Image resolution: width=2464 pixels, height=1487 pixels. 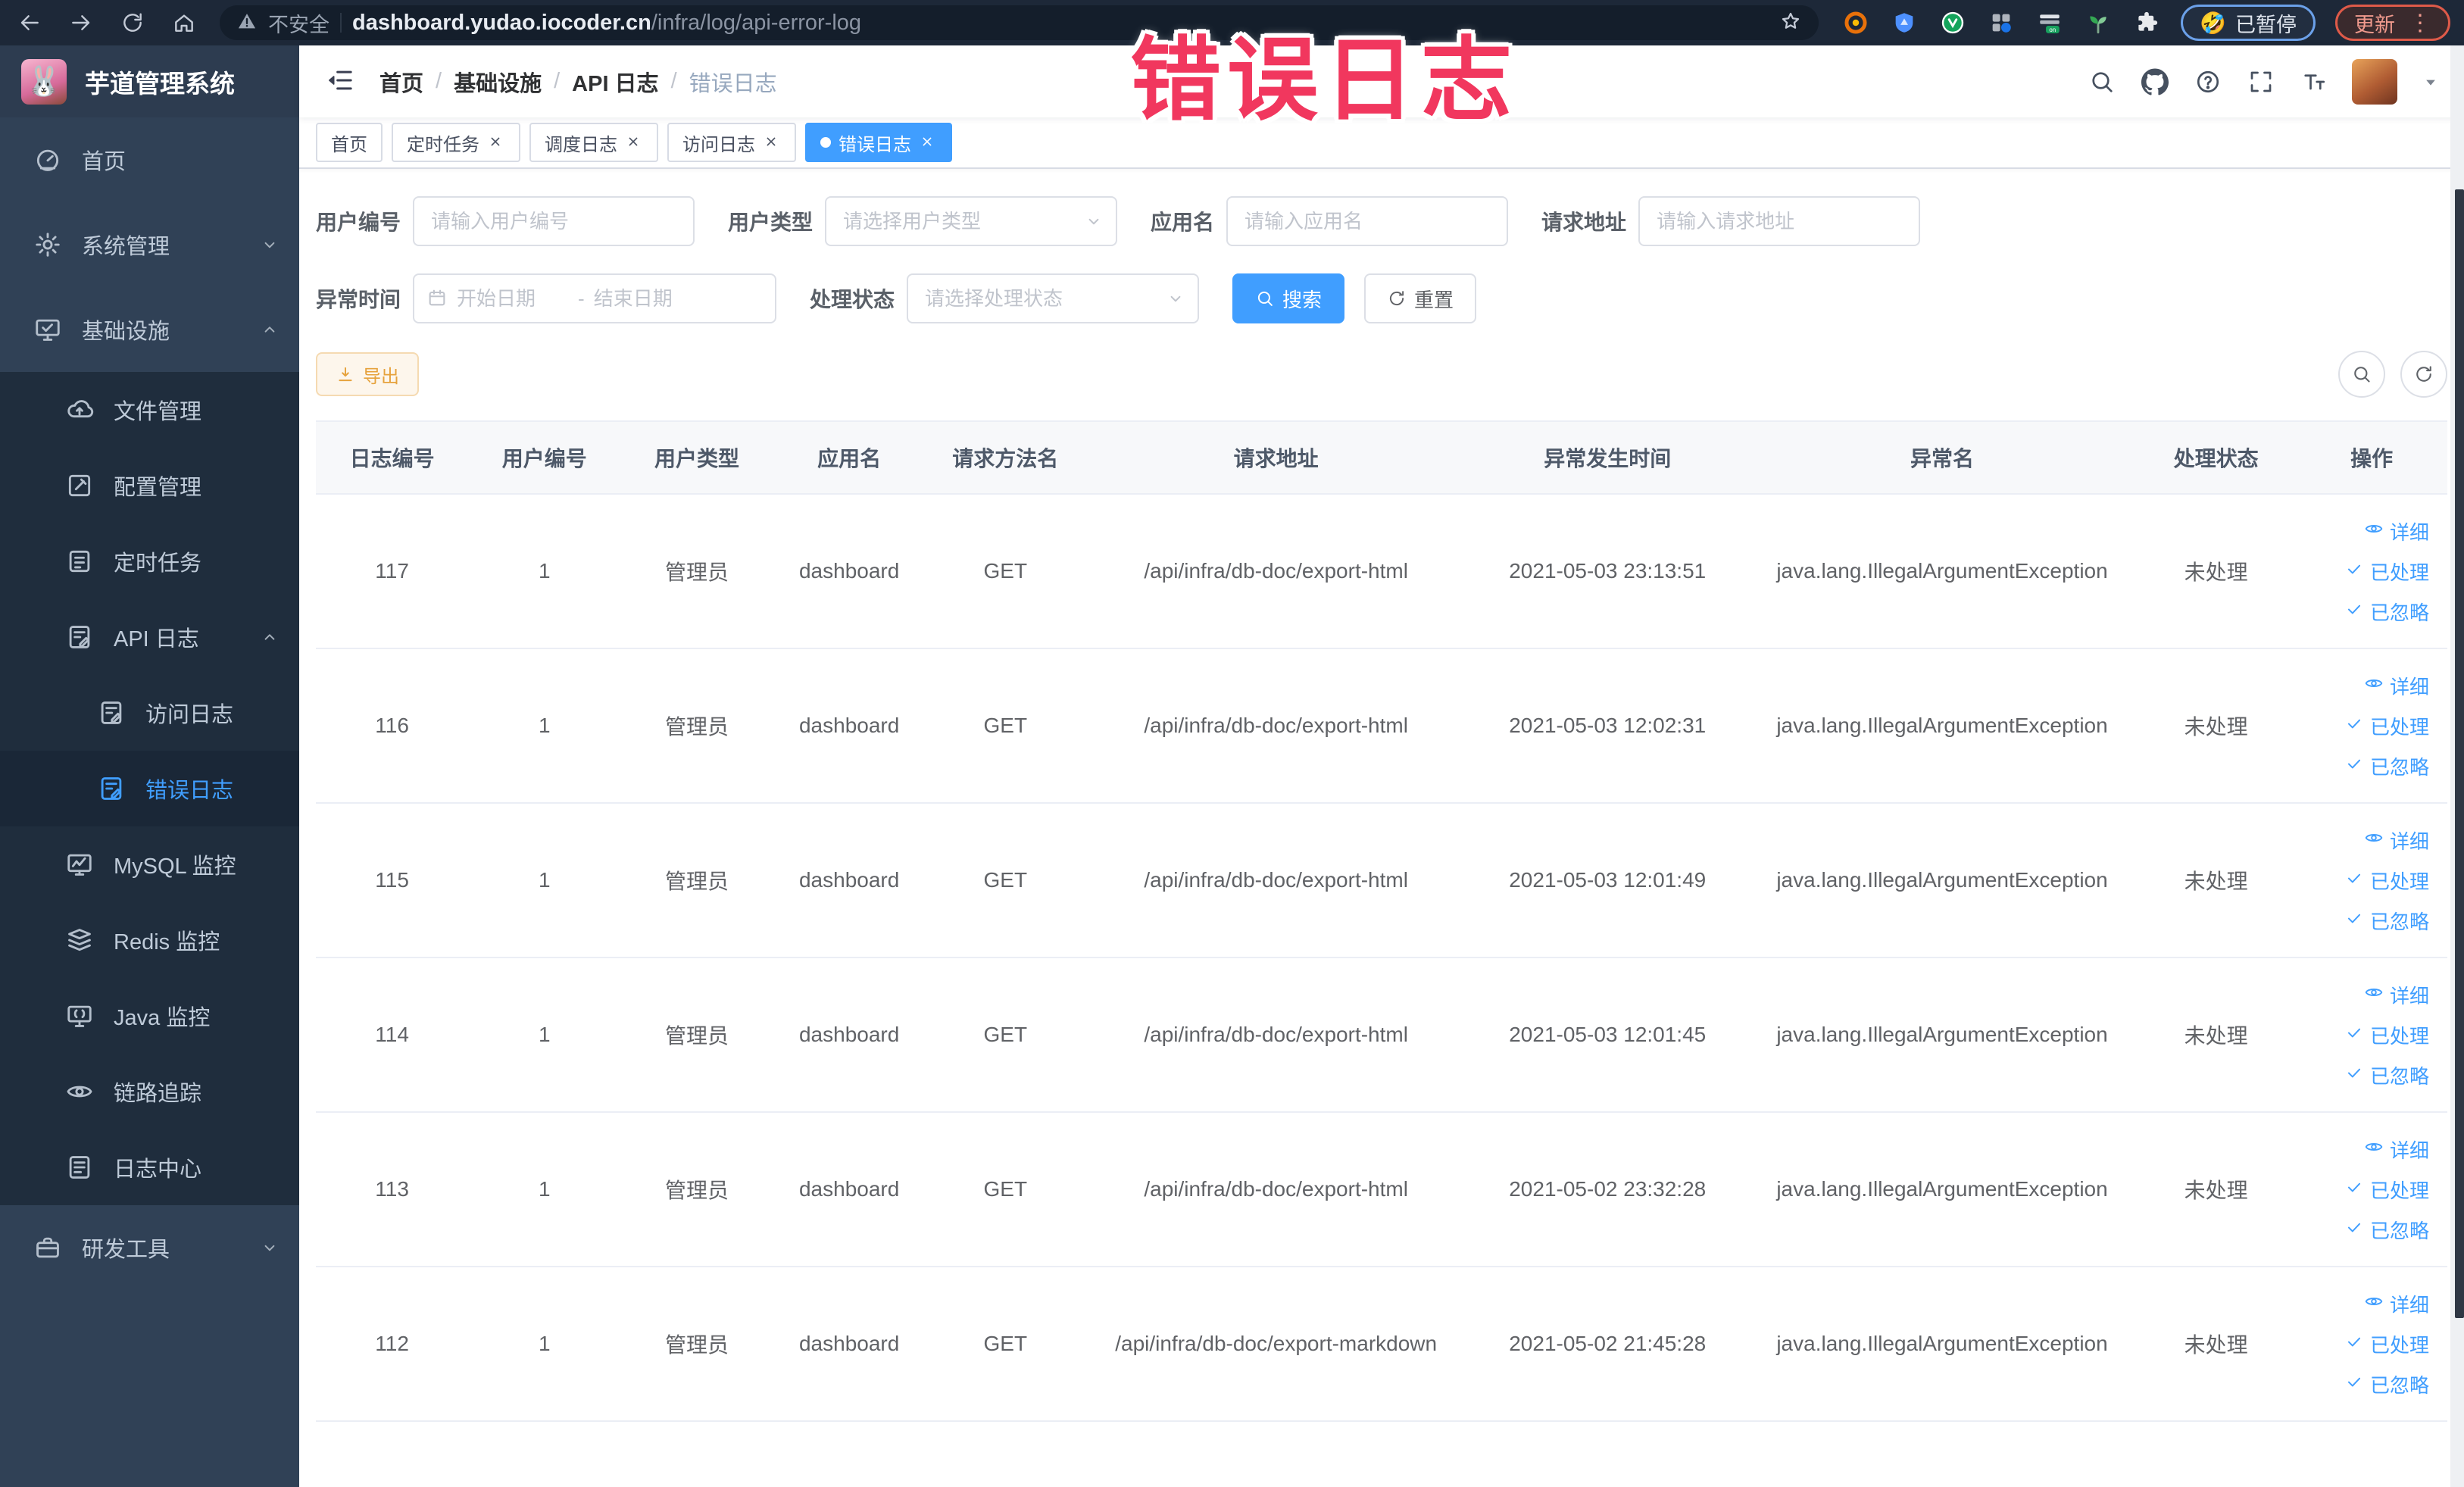 What do you see at coordinates (2216, 457) in the screenshot?
I see `column-header: 处理状态` at bounding box center [2216, 457].